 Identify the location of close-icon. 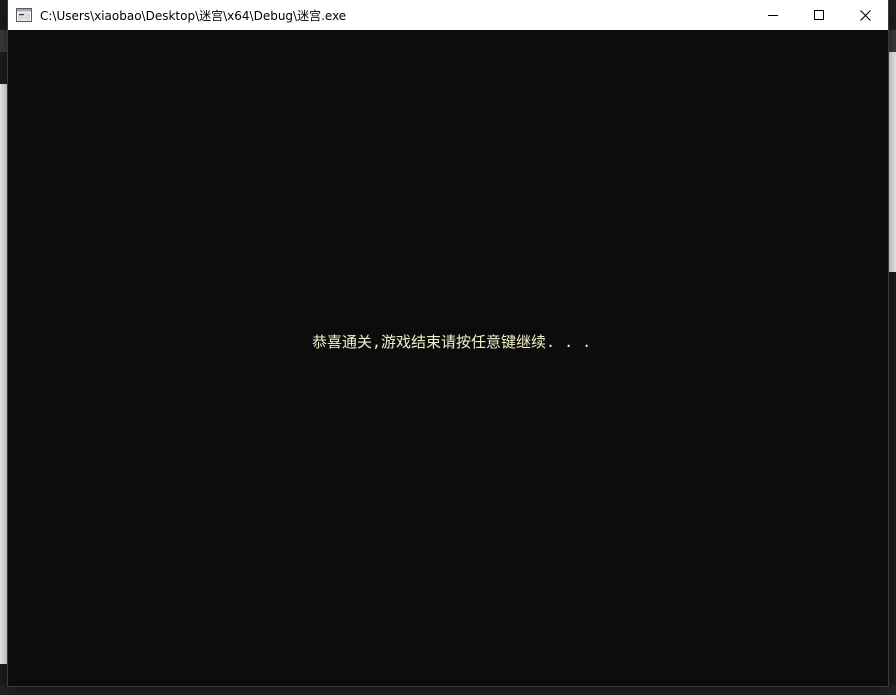
(865, 15).